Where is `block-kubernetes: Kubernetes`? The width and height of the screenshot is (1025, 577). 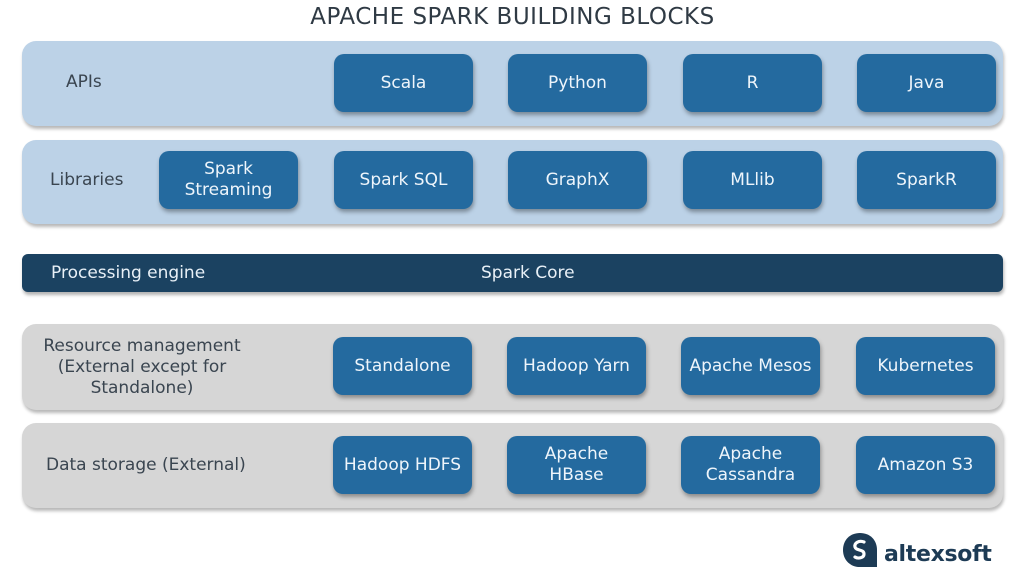
block-kubernetes: Kubernetes is located at coordinates (925, 366).